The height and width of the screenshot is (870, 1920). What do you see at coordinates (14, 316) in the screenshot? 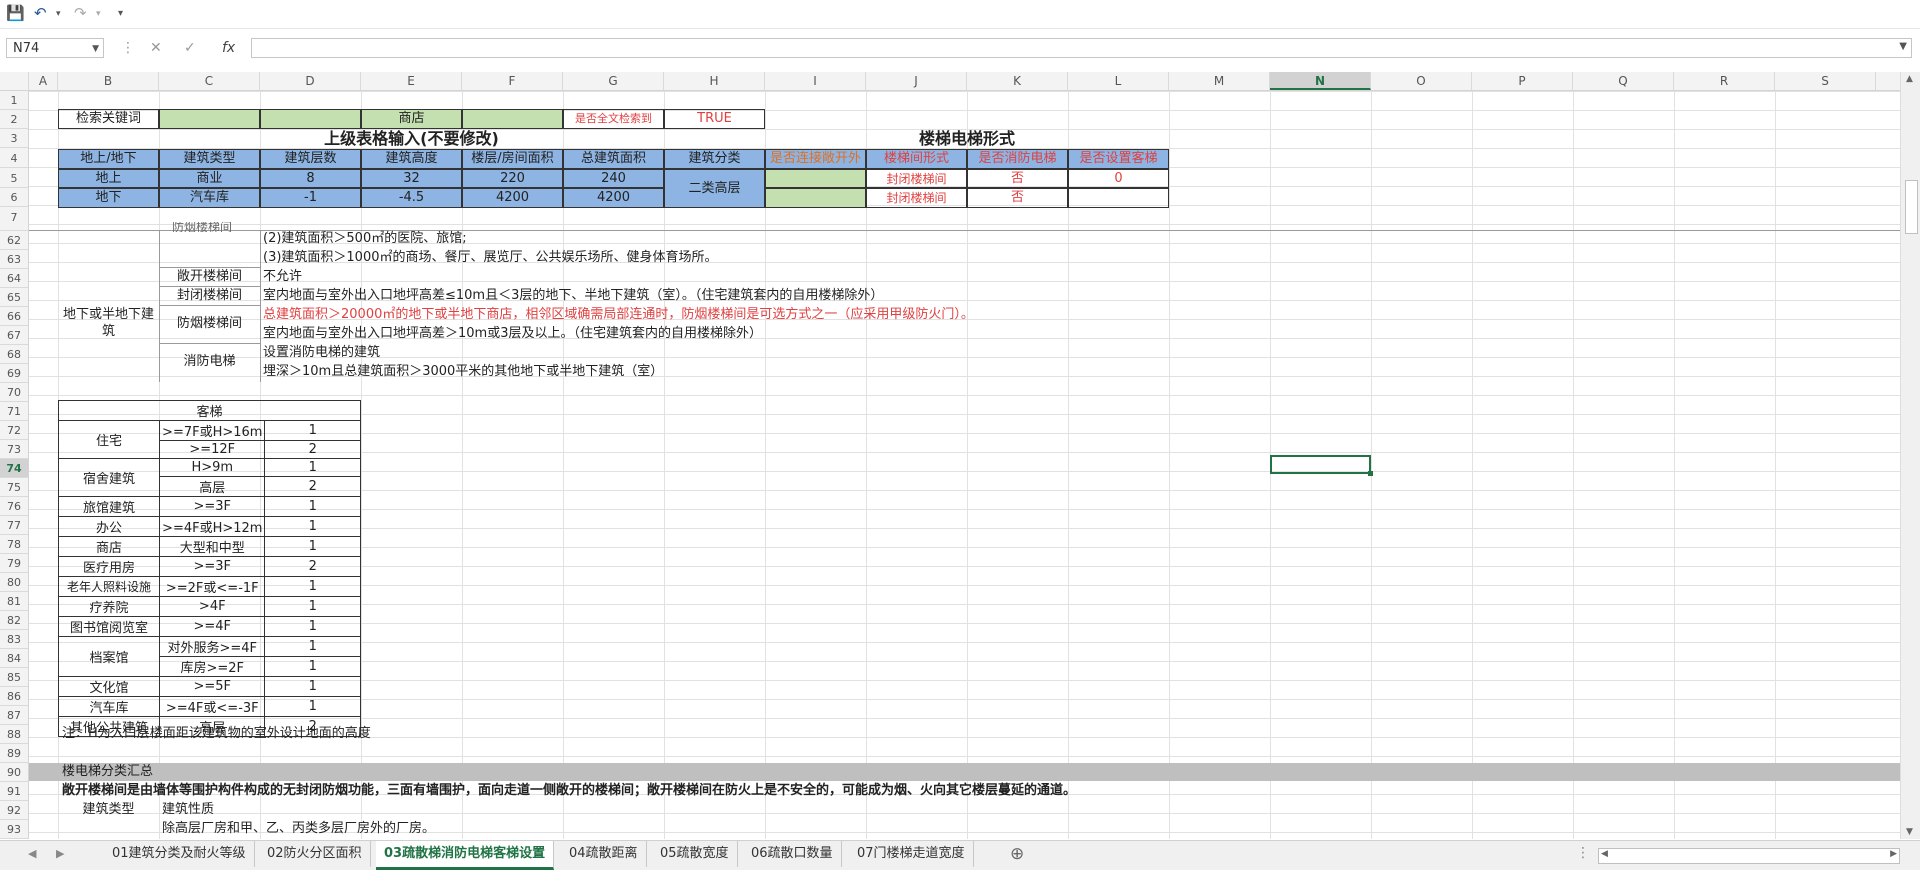
I see `row-header: 66` at bounding box center [14, 316].